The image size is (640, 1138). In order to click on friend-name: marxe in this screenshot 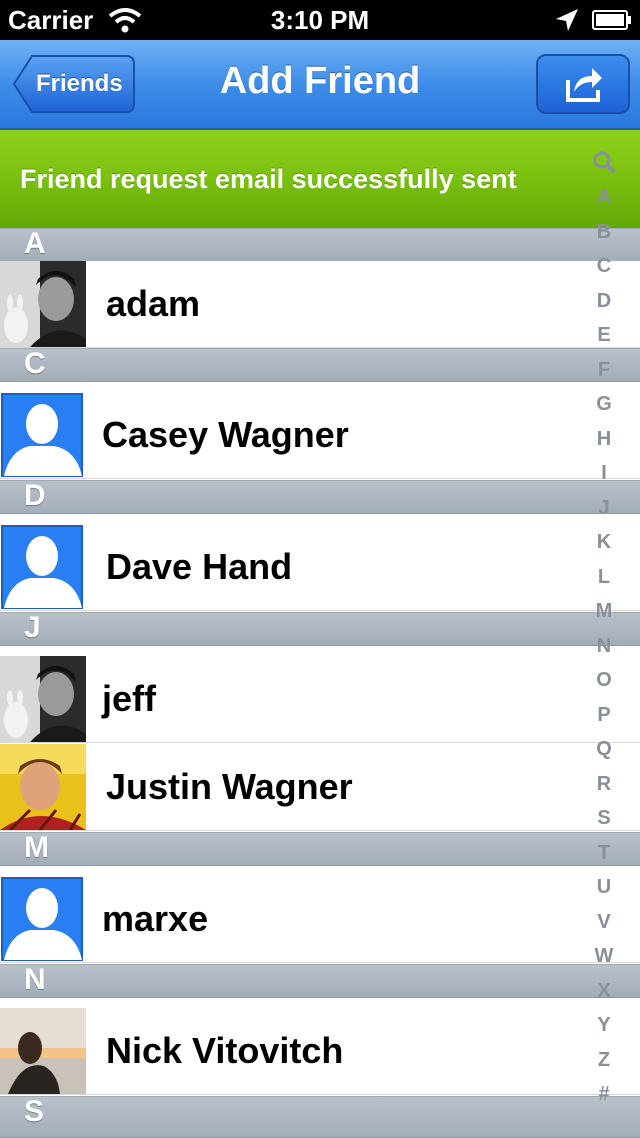, I will do `click(155, 918)`.